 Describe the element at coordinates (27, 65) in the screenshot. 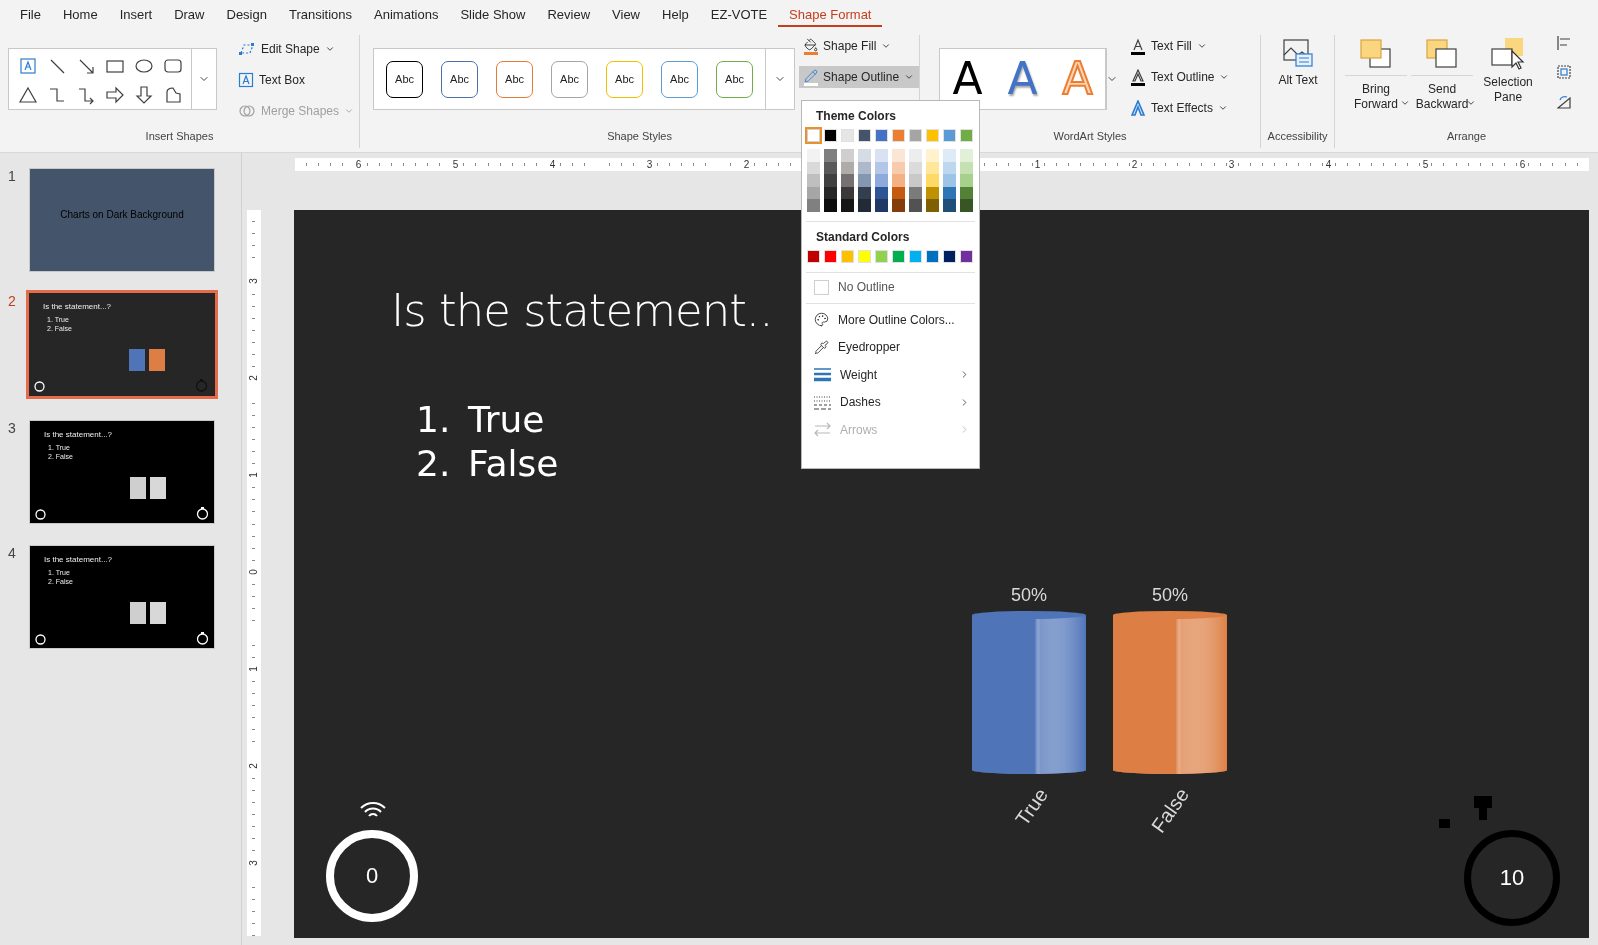

I see `text-box-icon` at that location.